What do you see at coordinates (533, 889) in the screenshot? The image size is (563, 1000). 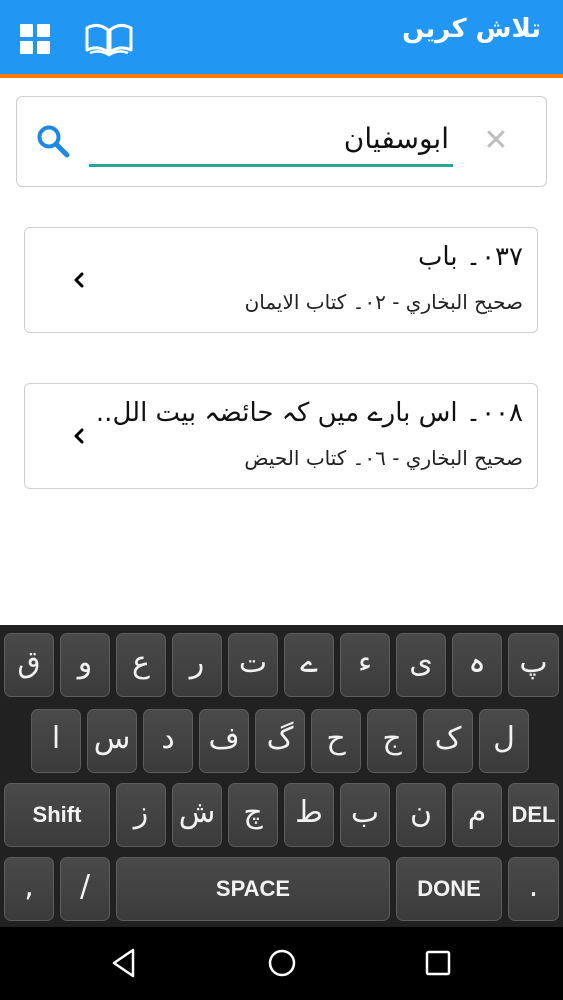 I see `key-period: .` at bounding box center [533, 889].